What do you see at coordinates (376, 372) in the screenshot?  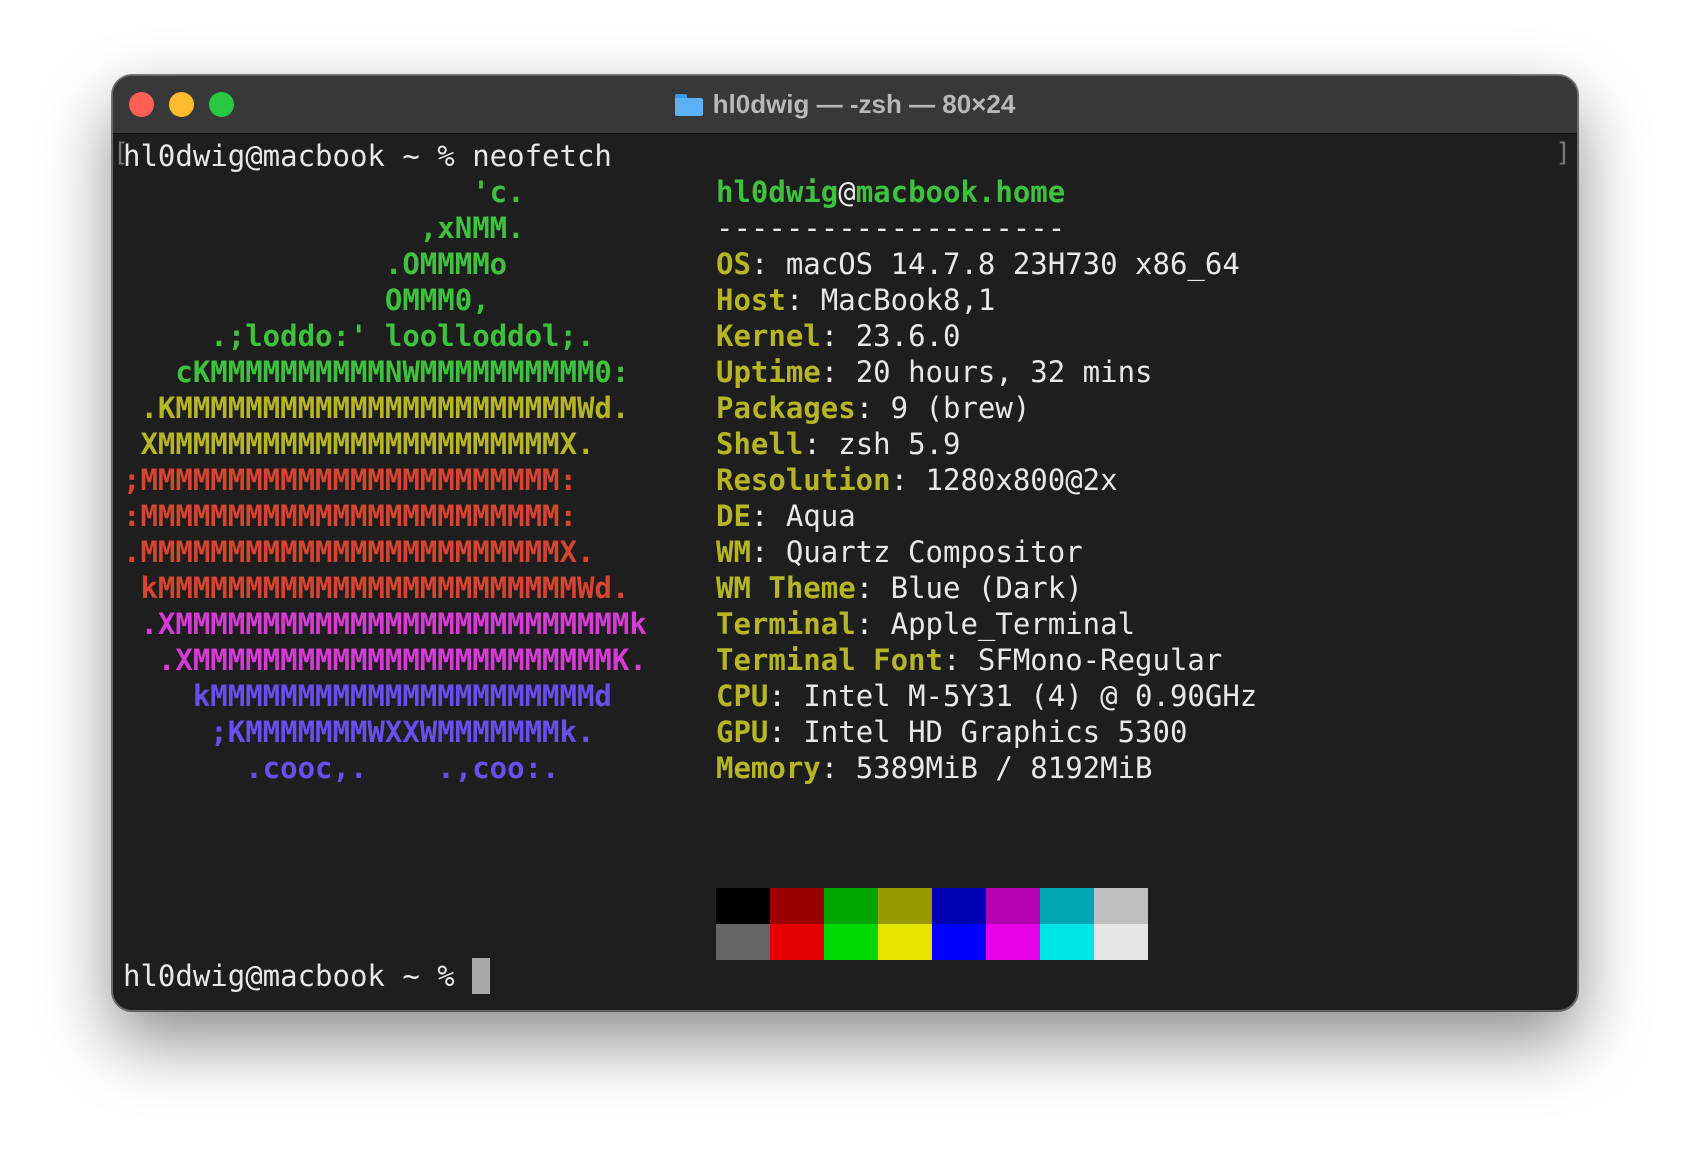 I see `logo-line: cKMMMMMMMMMMNWMMMMMMMMMM0:` at bounding box center [376, 372].